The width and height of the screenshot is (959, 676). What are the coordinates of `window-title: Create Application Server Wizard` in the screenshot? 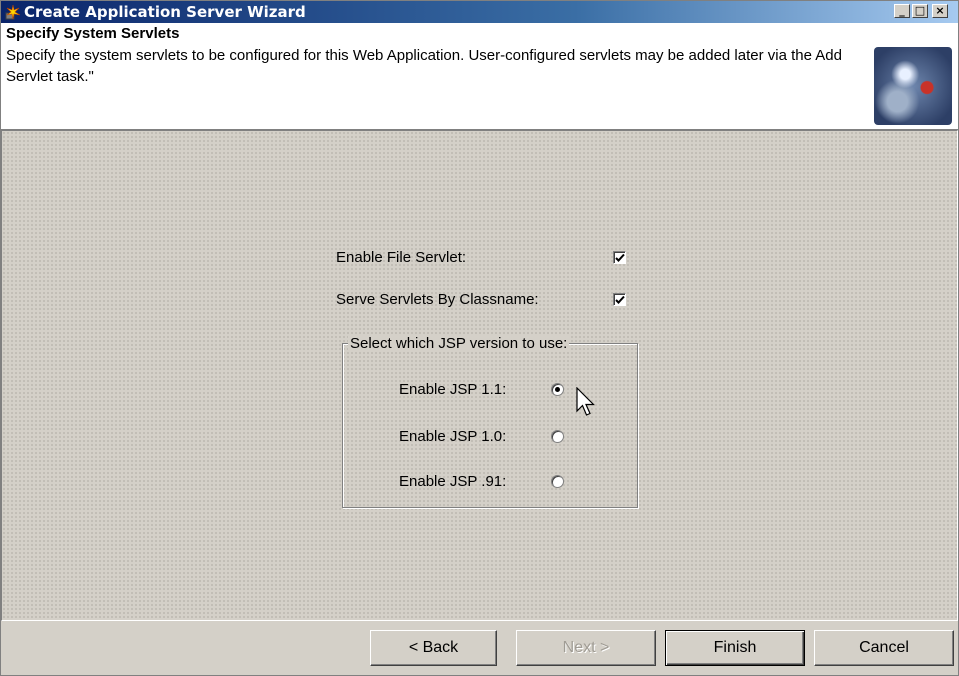 It's located at (165, 12).